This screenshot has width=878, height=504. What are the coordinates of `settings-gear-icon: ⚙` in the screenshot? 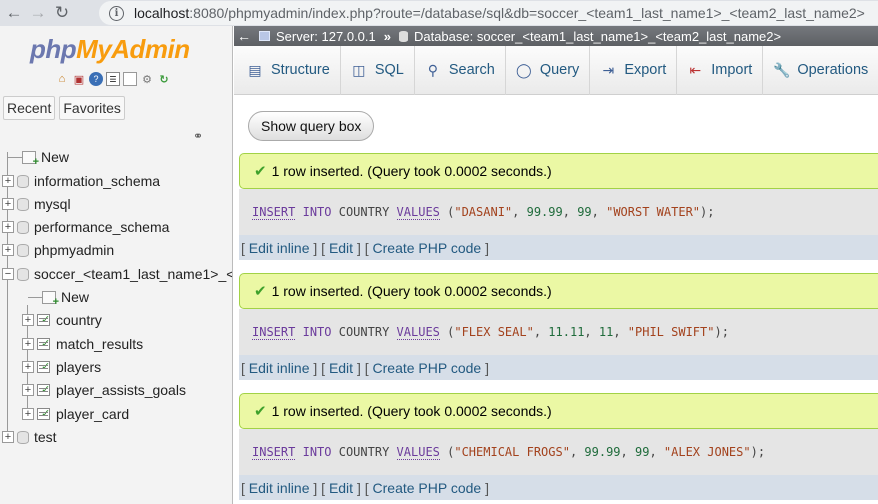 It's located at (147, 79).